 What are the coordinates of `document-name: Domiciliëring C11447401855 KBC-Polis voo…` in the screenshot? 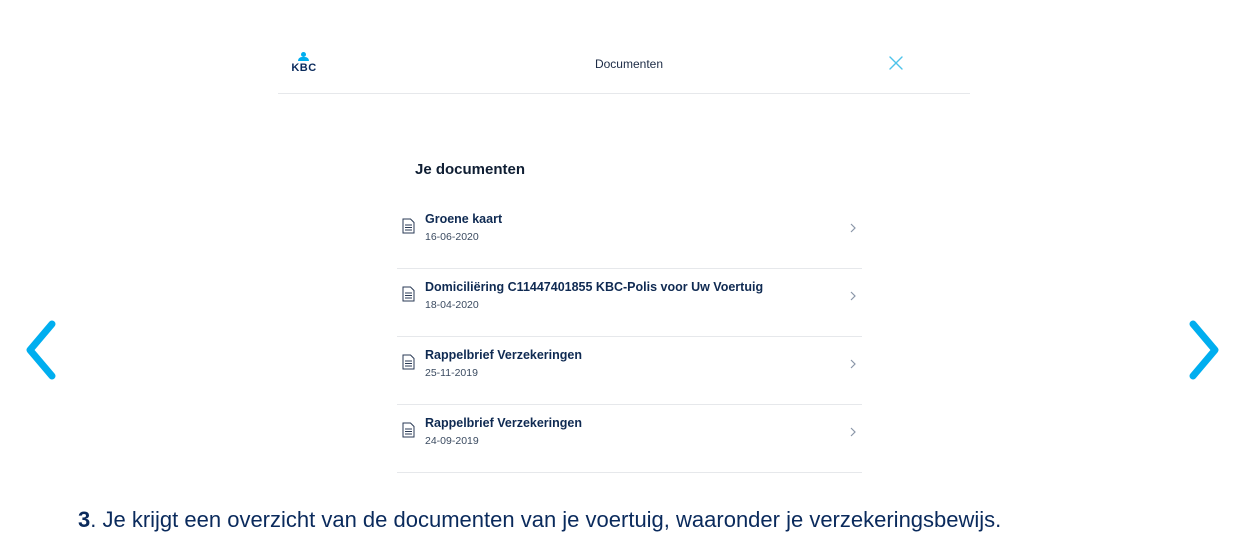 It's located at (594, 287).